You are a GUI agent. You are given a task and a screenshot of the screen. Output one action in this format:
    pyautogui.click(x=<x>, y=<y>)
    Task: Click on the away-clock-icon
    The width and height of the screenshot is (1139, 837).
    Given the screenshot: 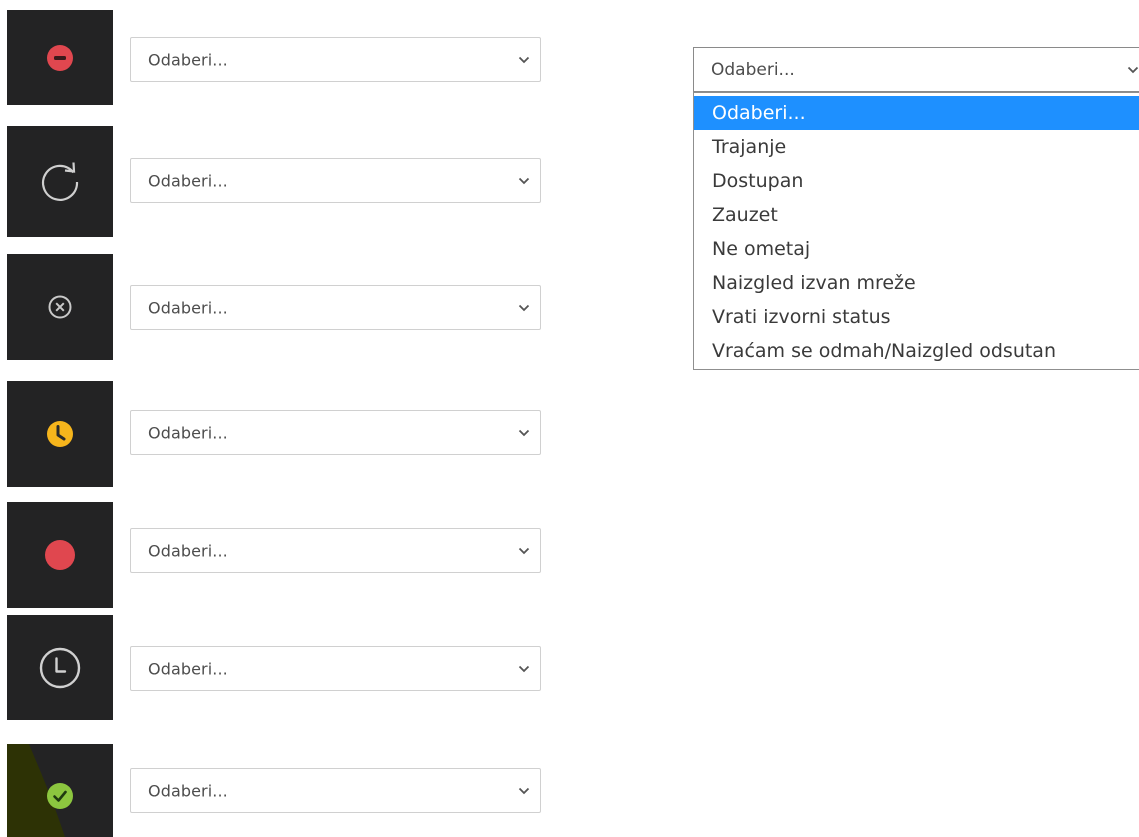 What is the action you would take?
    pyautogui.click(x=60, y=434)
    